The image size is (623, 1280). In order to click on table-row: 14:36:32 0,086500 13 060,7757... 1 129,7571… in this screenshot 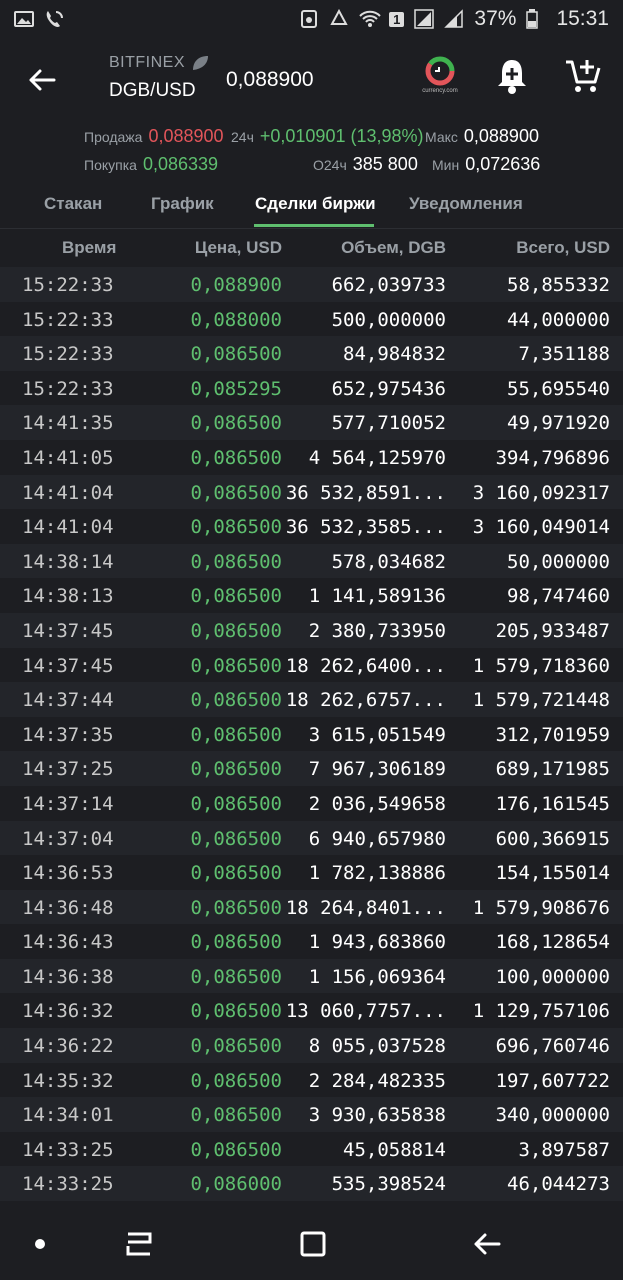, I will do `click(311, 1011)`.